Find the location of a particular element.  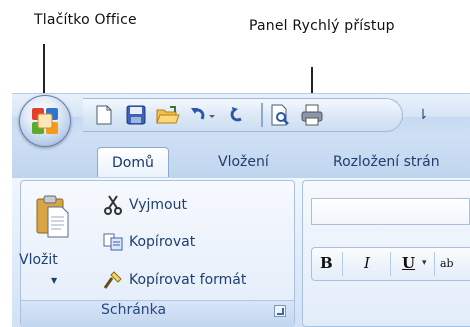

customize-toolbar-arrow: ⇂ is located at coordinates (423, 115).